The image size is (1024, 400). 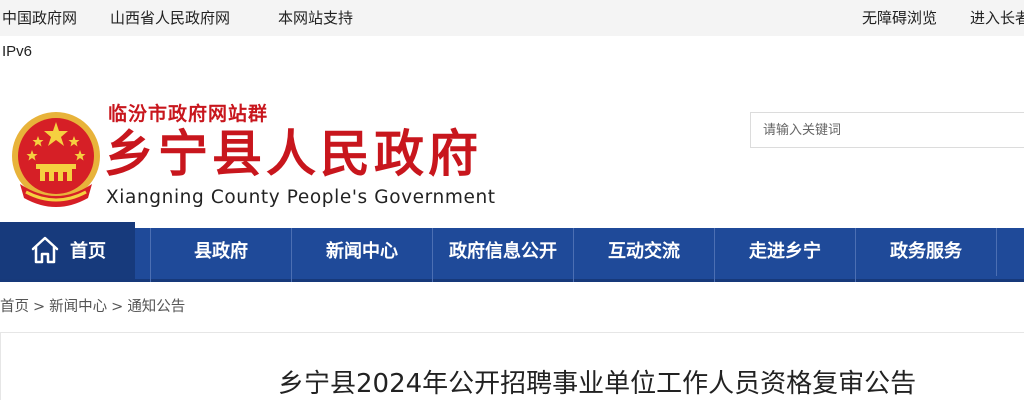 I want to click on nav-item-interaction: 互动交流, so click(x=643, y=255).